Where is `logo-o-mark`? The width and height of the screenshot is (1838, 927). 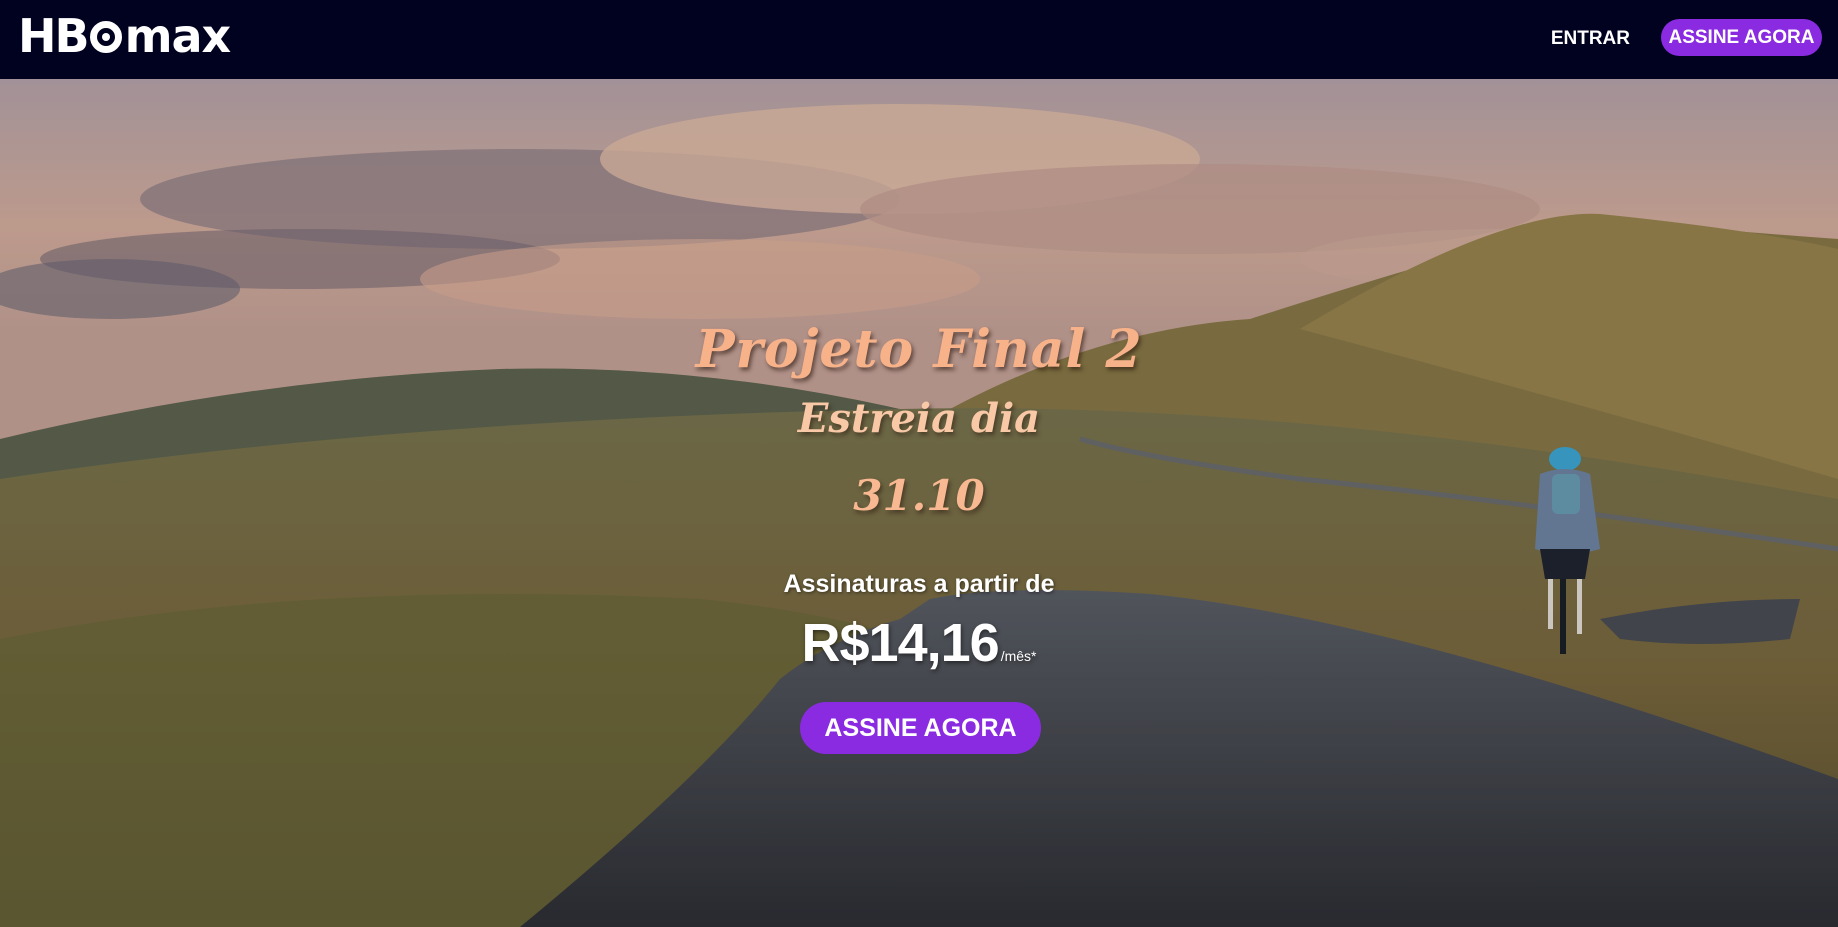 logo-o-mark is located at coordinates (105, 37).